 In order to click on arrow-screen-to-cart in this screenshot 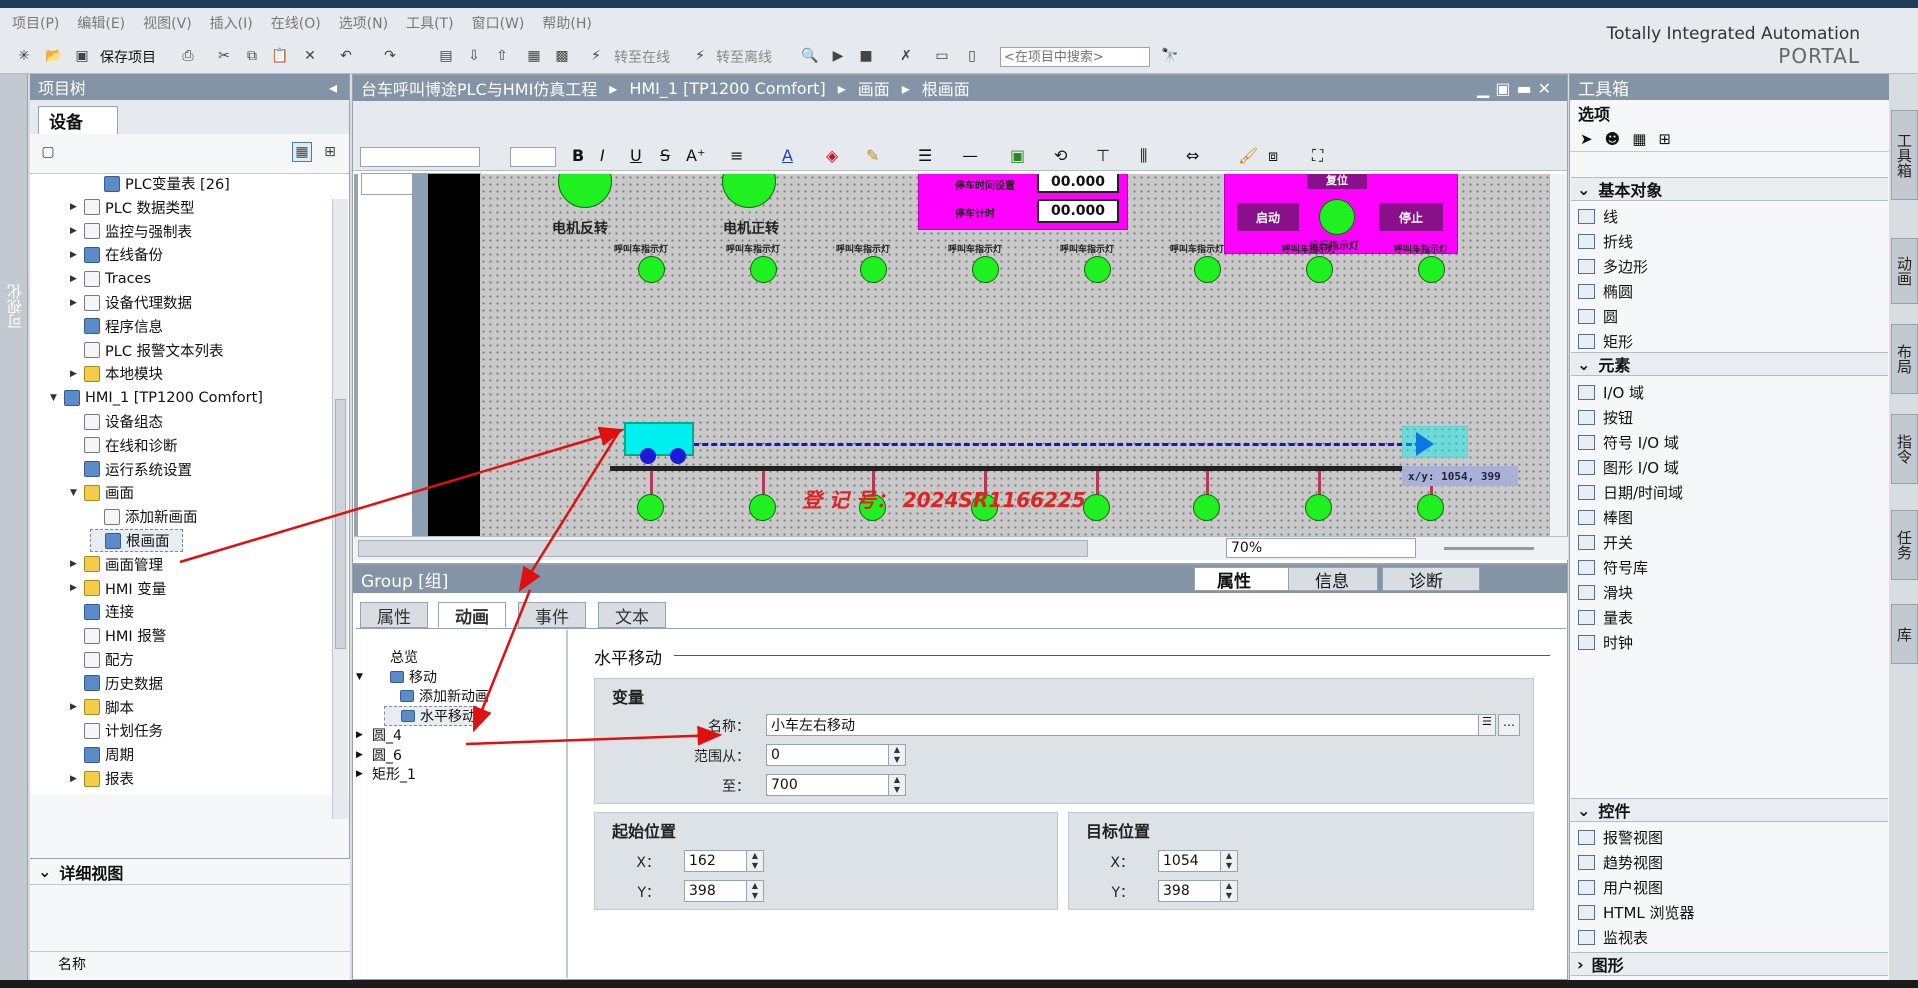, I will do `click(402, 495)`.